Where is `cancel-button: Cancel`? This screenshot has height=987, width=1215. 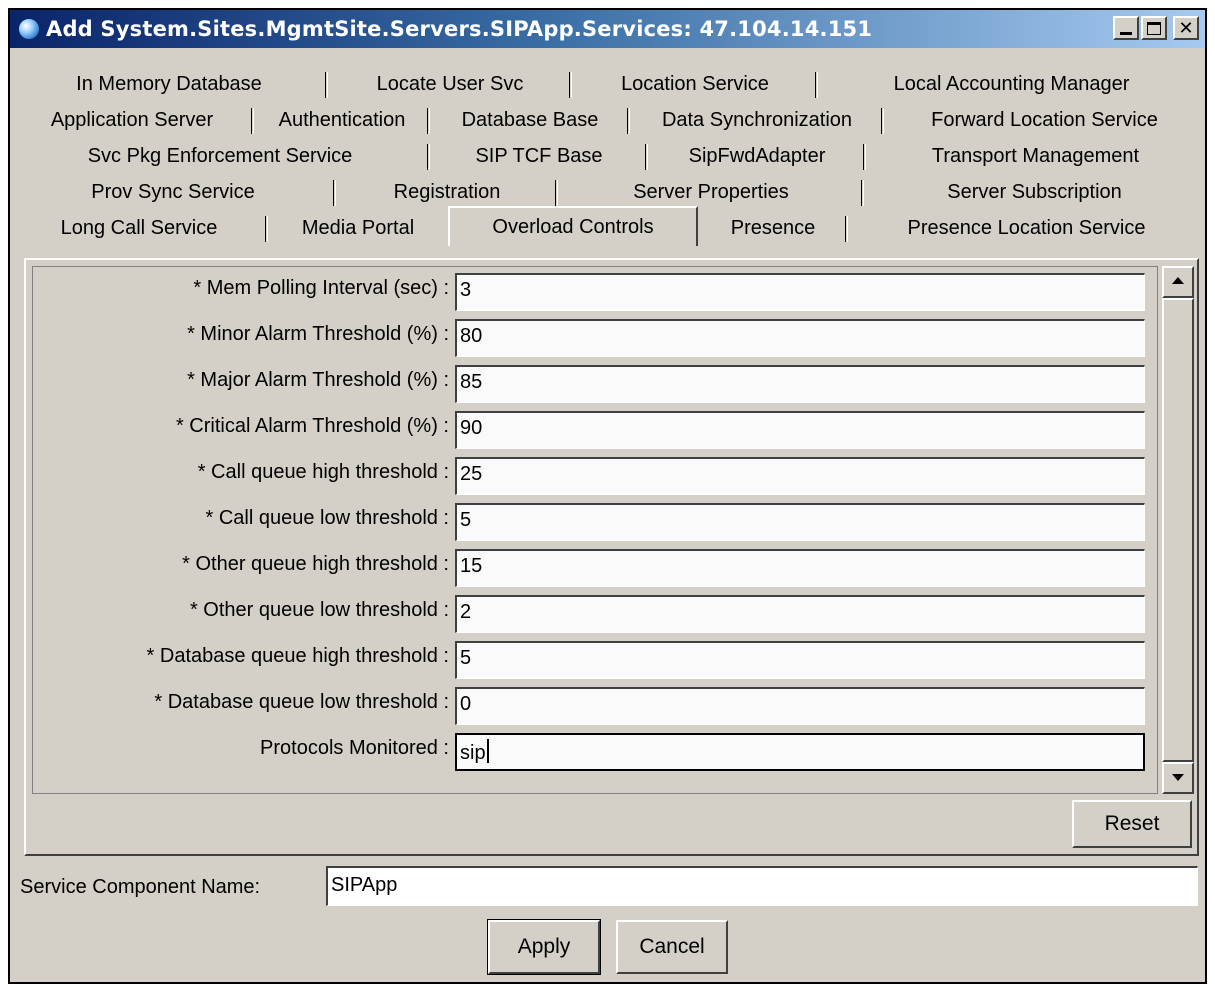
cancel-button: Cancel is located at coordinates (672, 947).